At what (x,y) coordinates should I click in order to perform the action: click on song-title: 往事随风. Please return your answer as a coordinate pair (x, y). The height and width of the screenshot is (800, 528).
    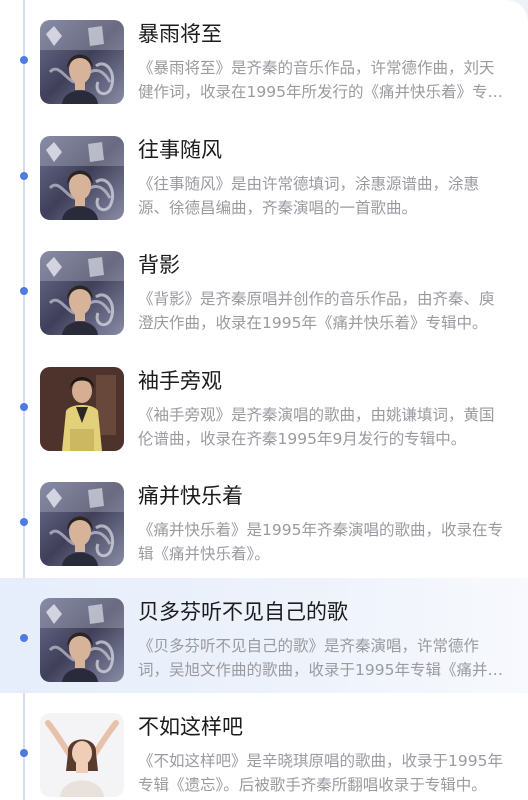
    Looking at the image, I should click on (180, 149).